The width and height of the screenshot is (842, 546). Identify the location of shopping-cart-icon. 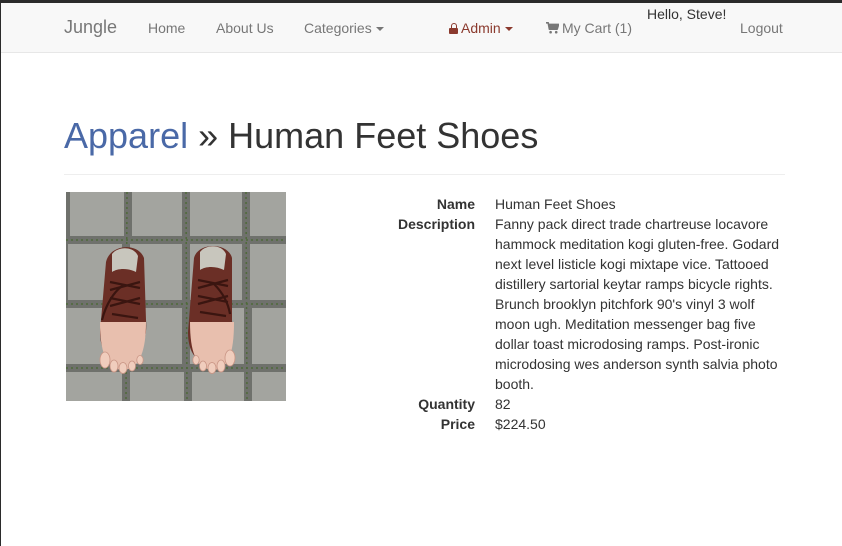
(552, 28).